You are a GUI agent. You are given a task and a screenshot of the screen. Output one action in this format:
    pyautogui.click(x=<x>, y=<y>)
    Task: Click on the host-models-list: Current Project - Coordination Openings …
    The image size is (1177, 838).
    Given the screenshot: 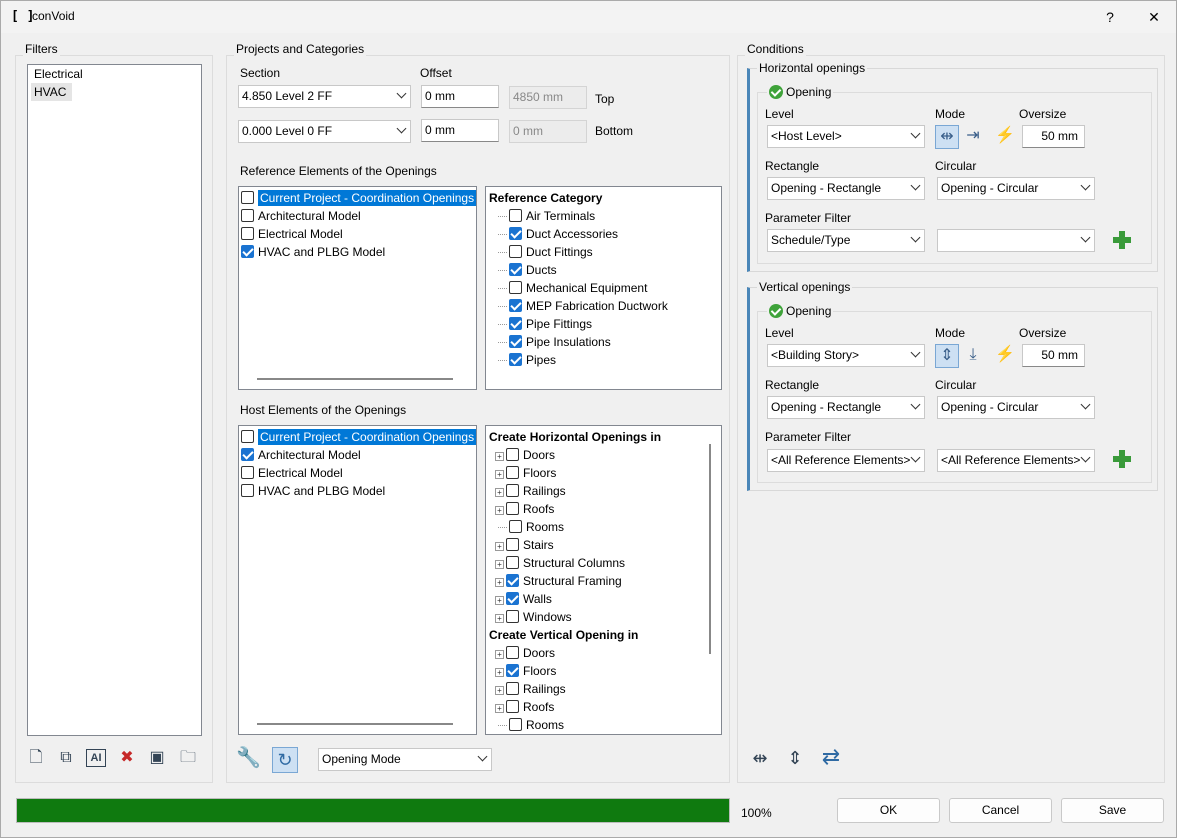 What is the action you would take?
    pyautogui.click(x=357, y=580)
    